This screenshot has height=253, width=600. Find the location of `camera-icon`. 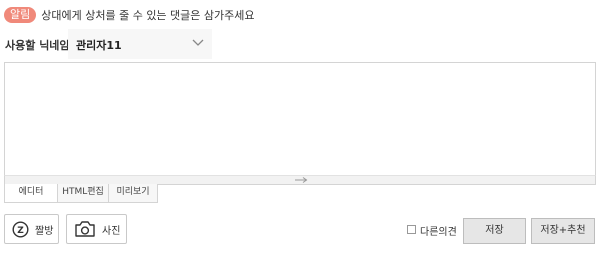

camera-icon is located at coordinates (85, 229).